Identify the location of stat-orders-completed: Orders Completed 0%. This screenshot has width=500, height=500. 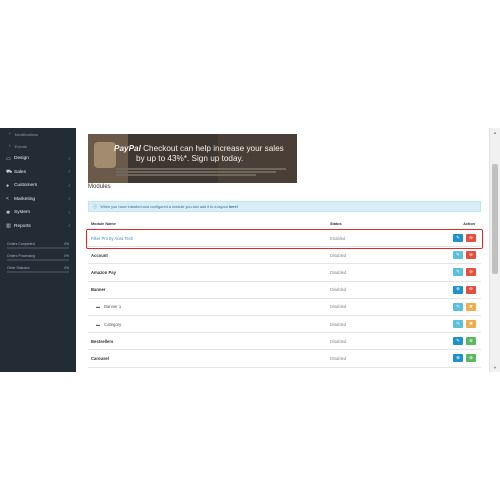
(38, 245).